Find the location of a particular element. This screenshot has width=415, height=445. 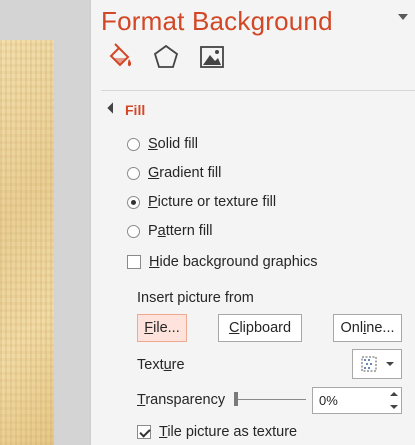

picture-icon is located at coordinates (212, 57).